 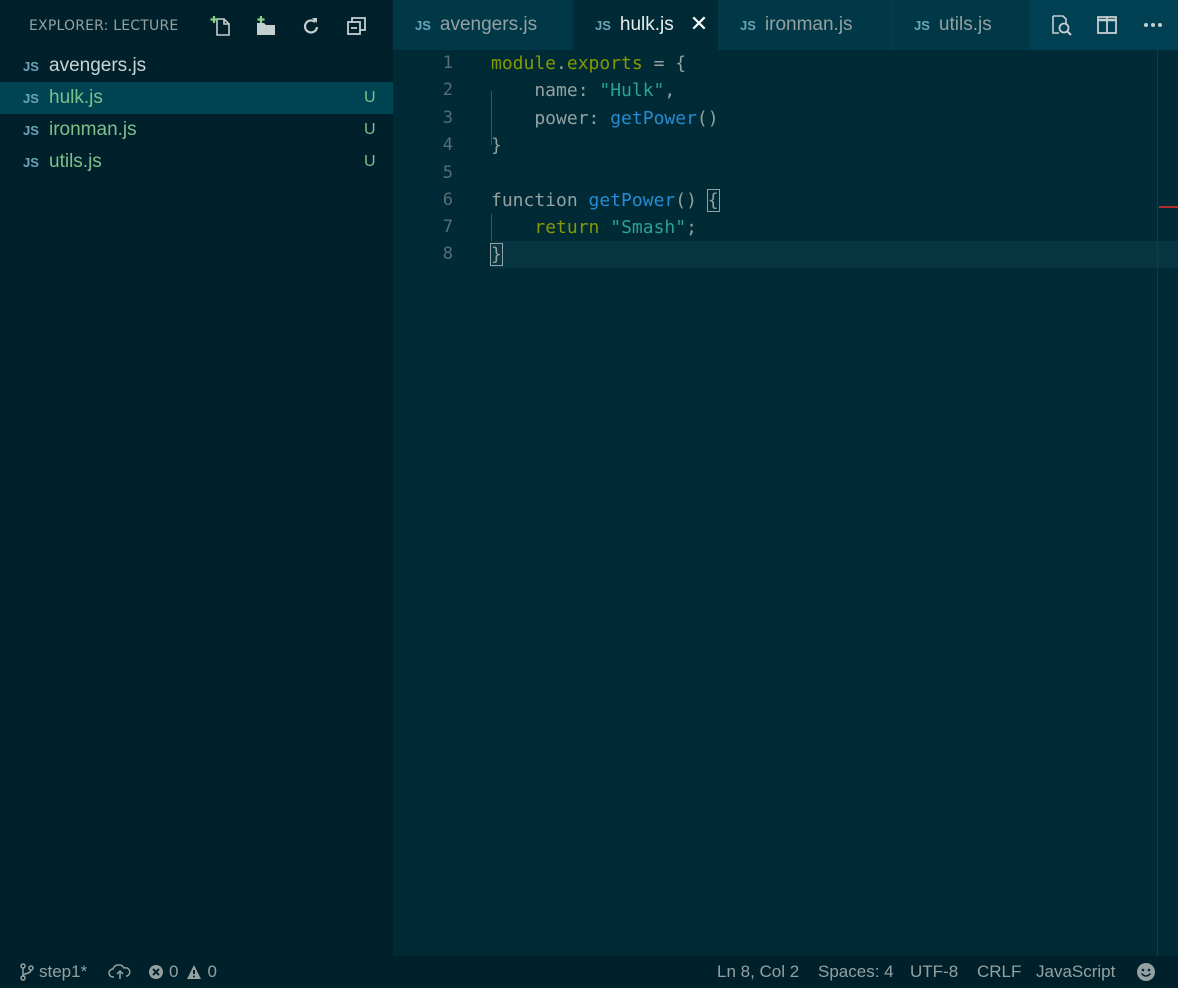 I want to click on warning-icon, so click(x=194, y=972).